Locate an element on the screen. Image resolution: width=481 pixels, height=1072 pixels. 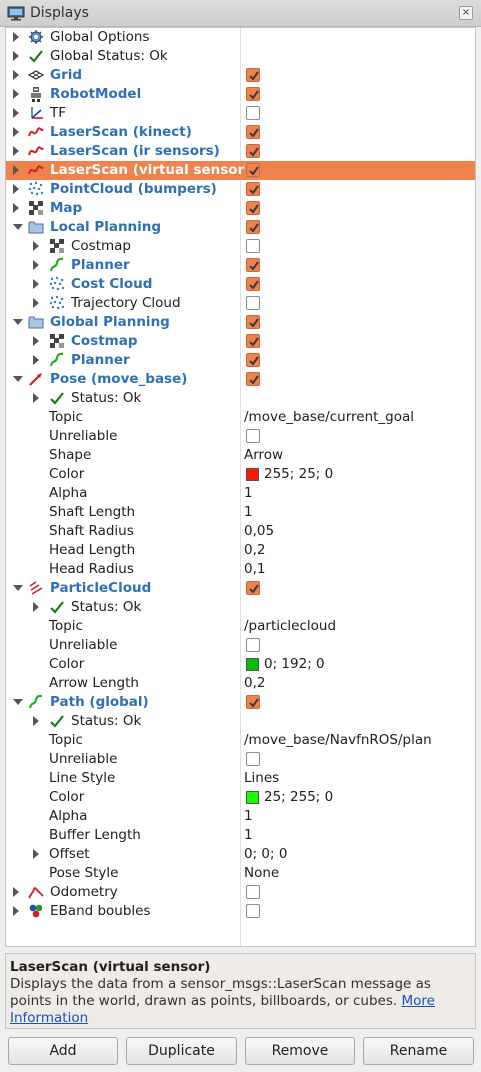
row-grid: Grid is located at coordinates (240, 75).